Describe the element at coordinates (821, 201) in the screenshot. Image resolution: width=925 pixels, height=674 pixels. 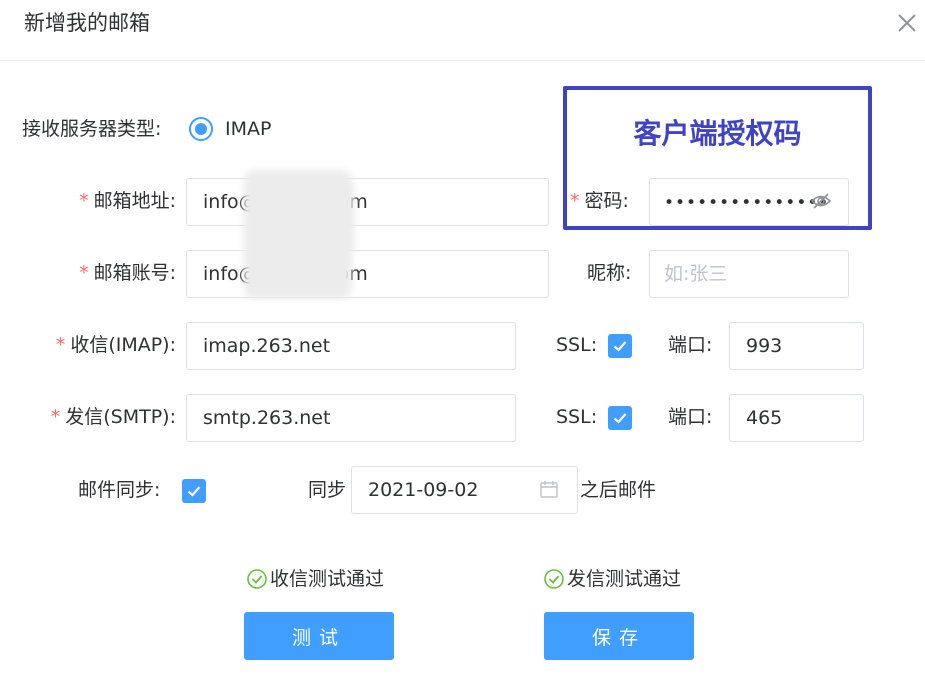
I see `eye-off-icon` at that location.